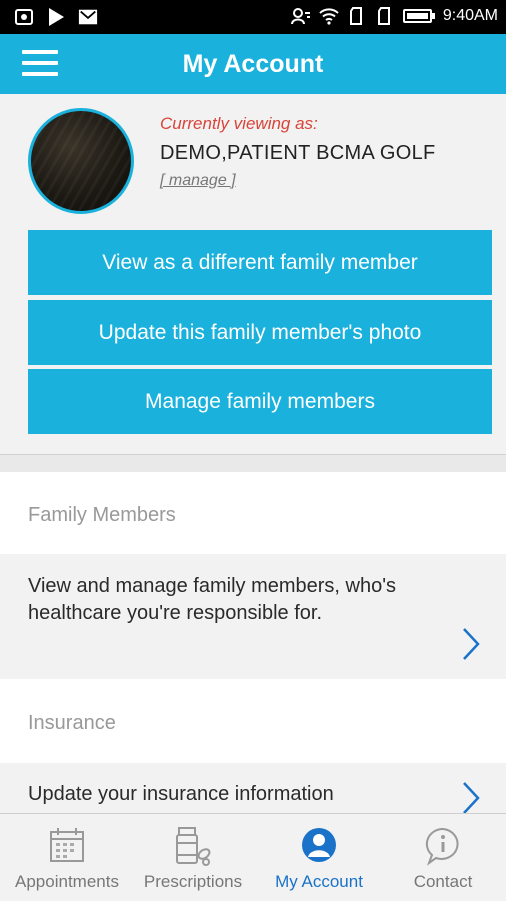 The image size is (506, 901). I want to click on section-title: Insurance, so click(72, 723).